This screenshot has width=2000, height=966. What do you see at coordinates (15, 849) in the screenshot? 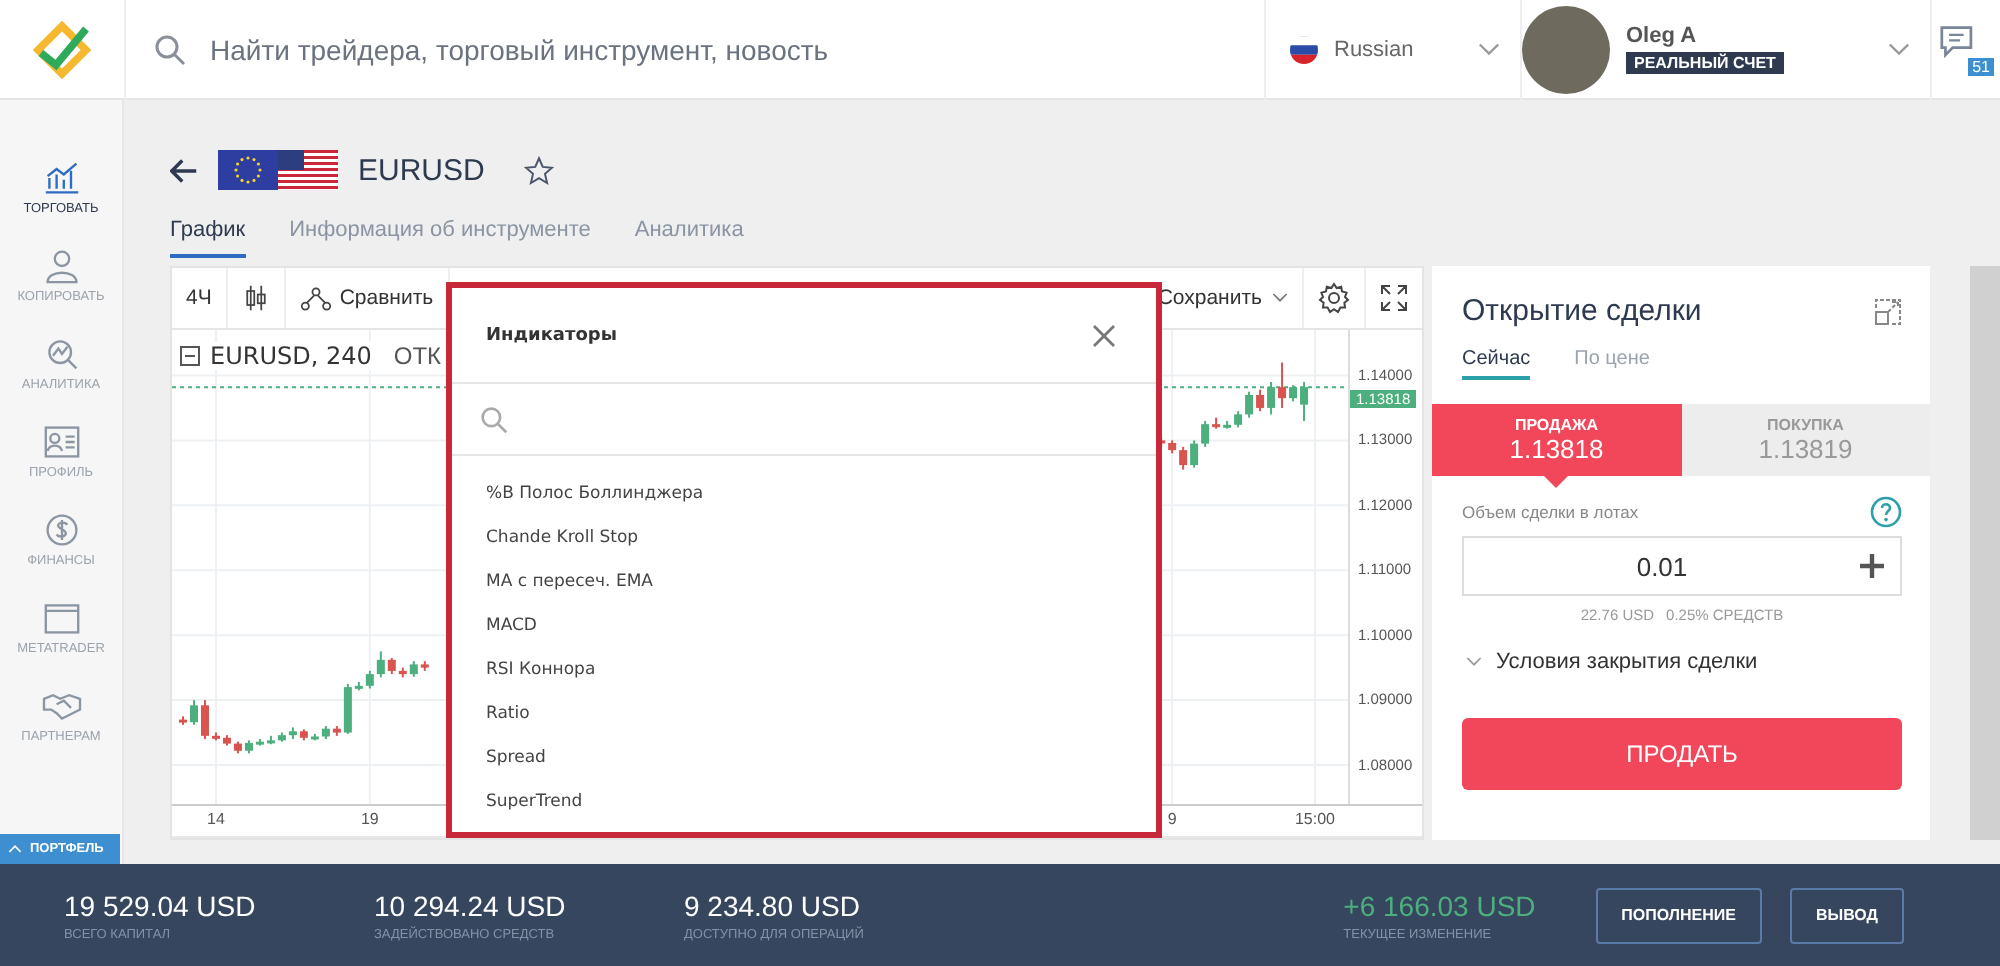
I see `chevron-up-icon` at bounding box center [15, 849].